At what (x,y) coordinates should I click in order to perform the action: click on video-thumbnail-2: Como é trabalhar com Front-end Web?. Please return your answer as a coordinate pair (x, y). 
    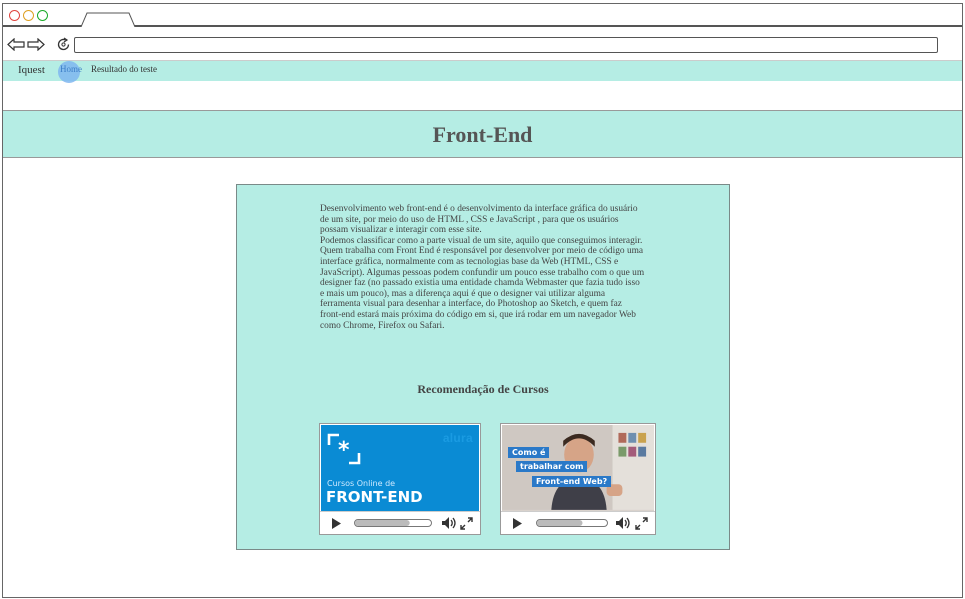
    Looking at the image, I should click on (578, 468).